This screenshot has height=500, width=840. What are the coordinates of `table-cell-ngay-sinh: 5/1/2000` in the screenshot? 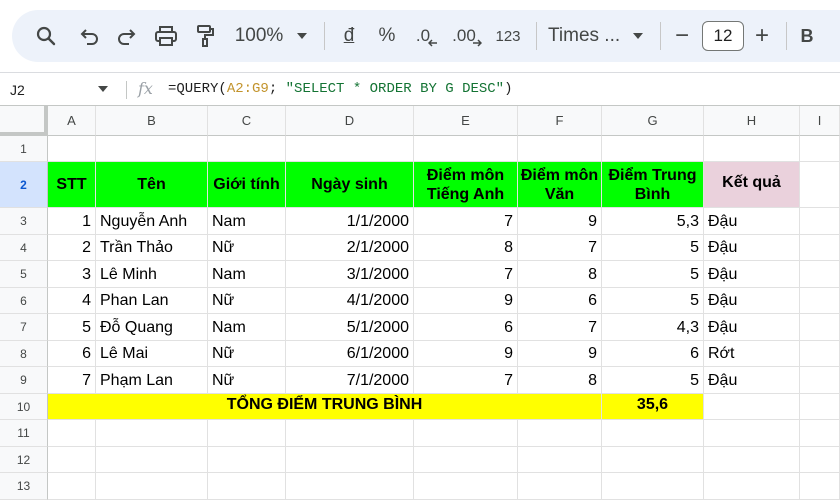 It's located at (350, 327).